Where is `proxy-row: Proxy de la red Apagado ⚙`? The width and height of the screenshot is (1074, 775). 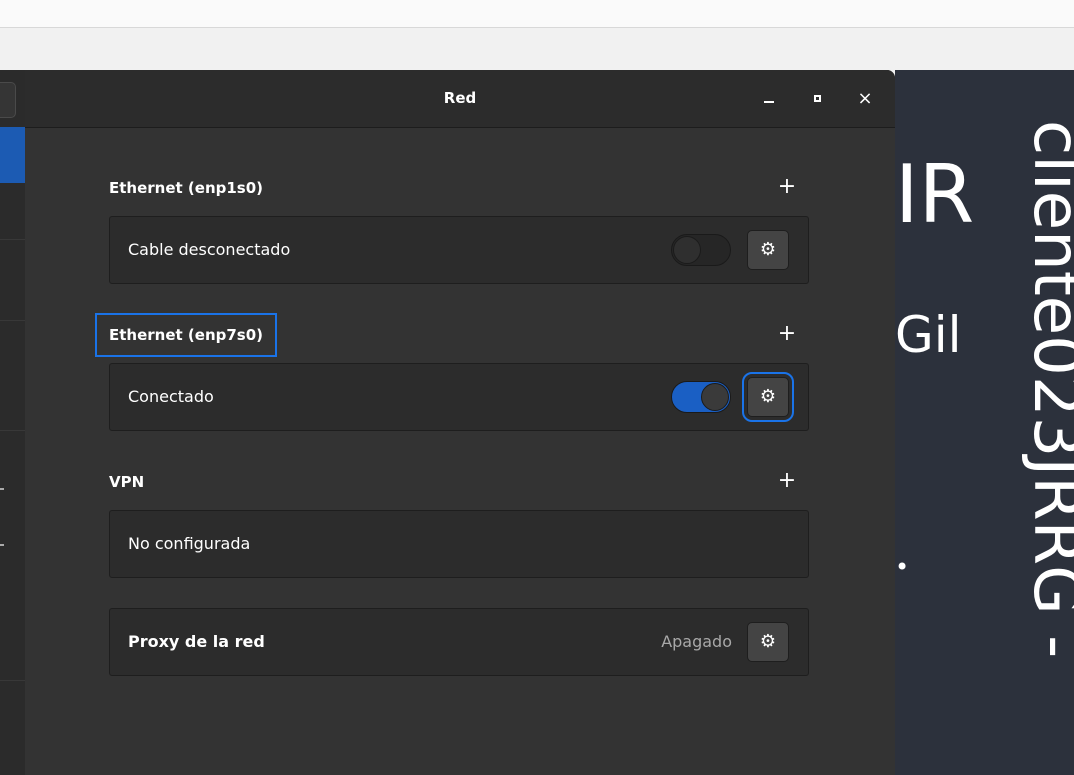 proxy-row: Proxy de la red Apagado ⚙ is located at coordinates (459, 642).